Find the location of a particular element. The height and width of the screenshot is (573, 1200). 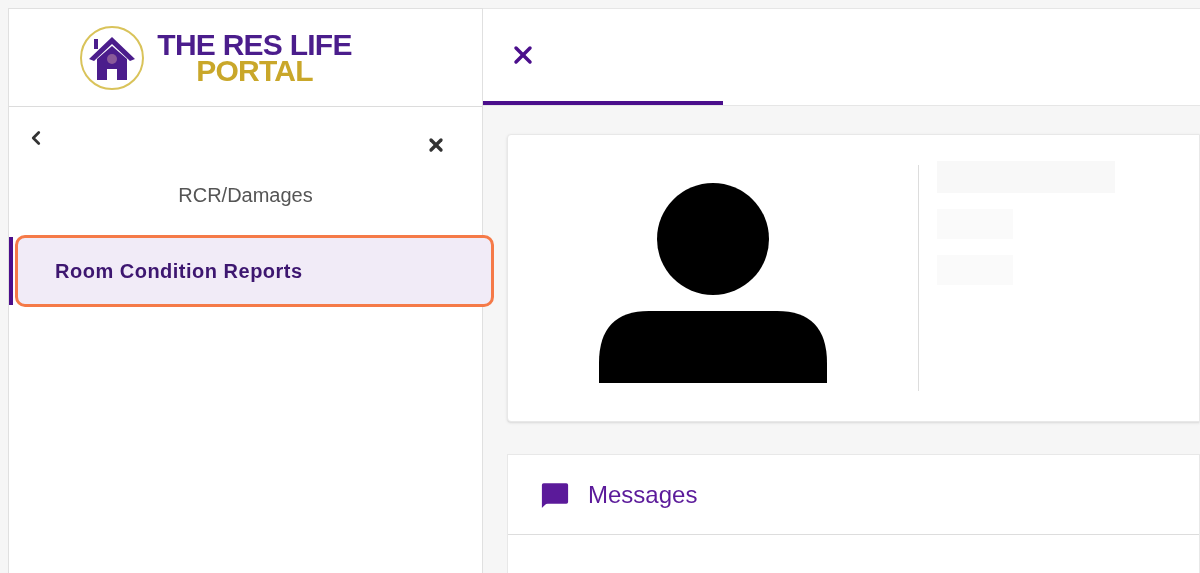

avatar-icon is located at coordinates (713, 283).